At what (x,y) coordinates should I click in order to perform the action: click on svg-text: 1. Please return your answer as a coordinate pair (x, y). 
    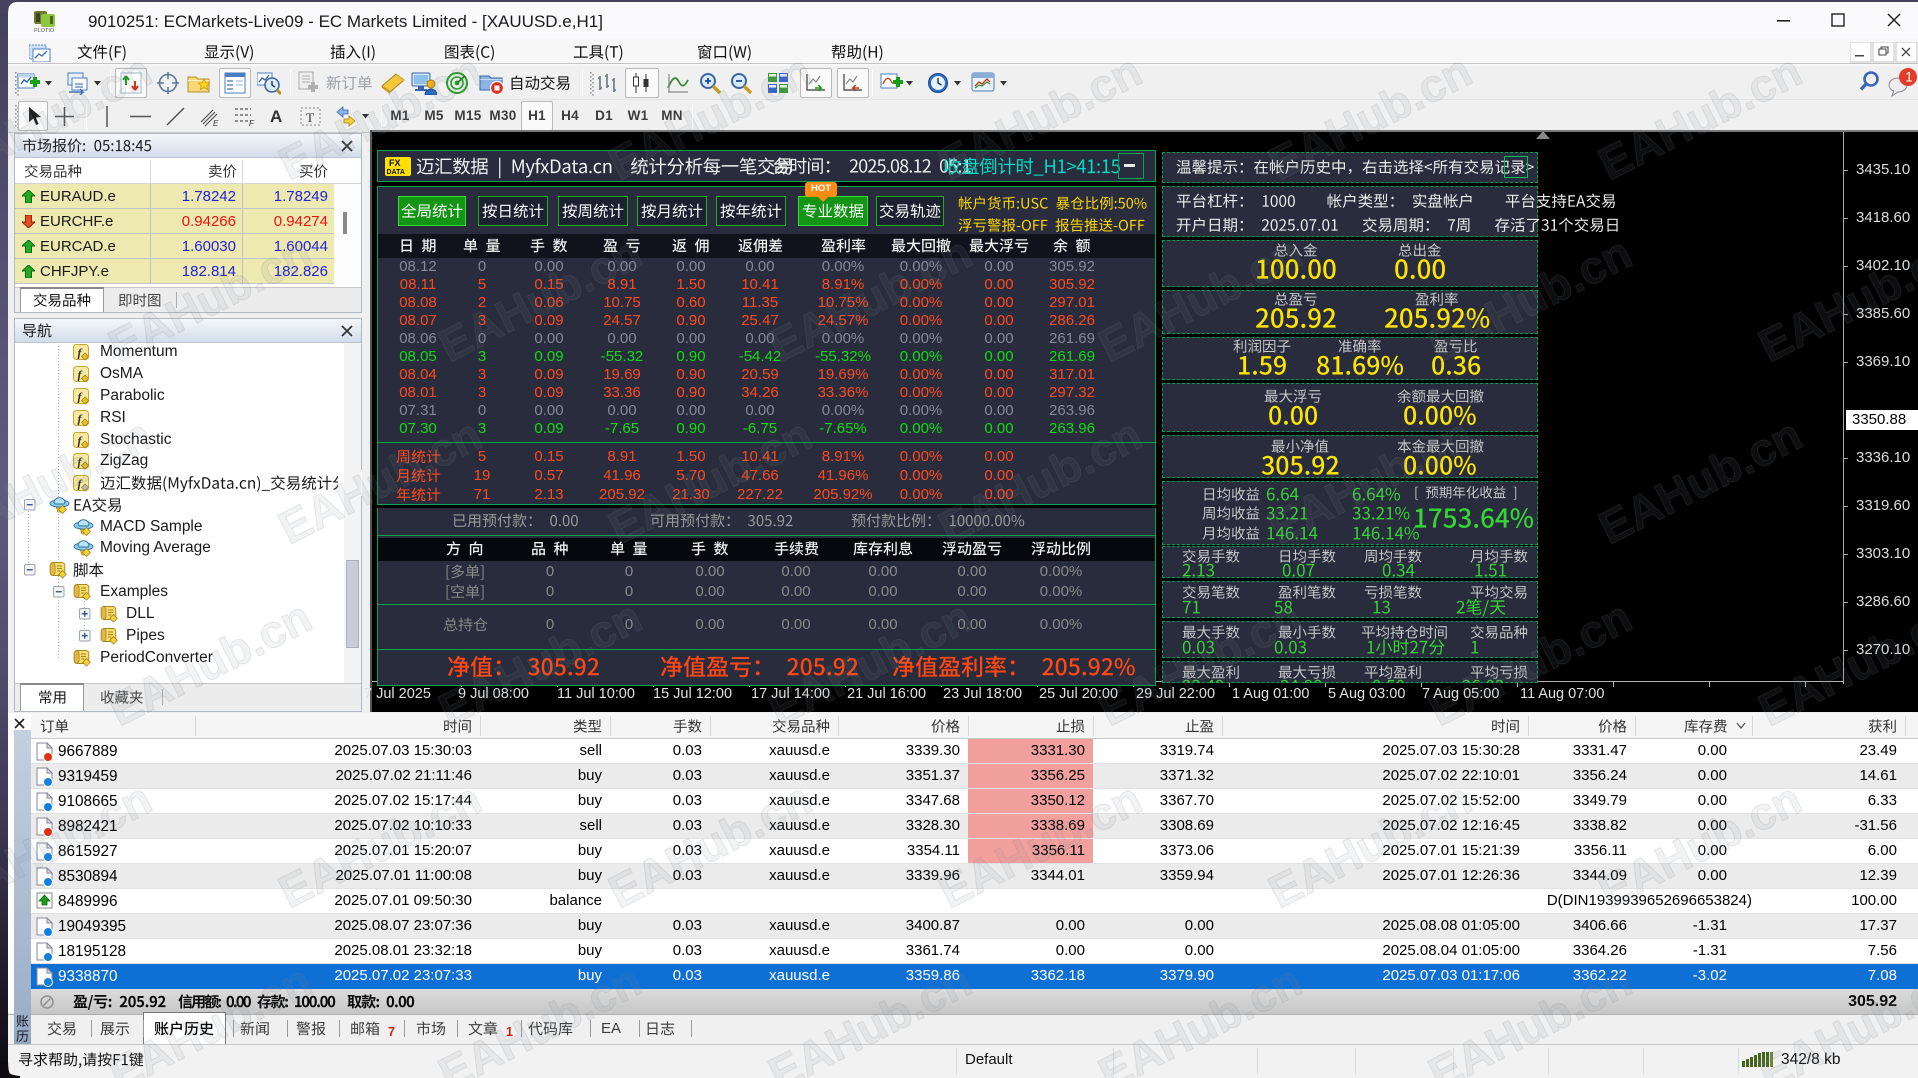
    Looking at the image, I should click on (1909, 77).